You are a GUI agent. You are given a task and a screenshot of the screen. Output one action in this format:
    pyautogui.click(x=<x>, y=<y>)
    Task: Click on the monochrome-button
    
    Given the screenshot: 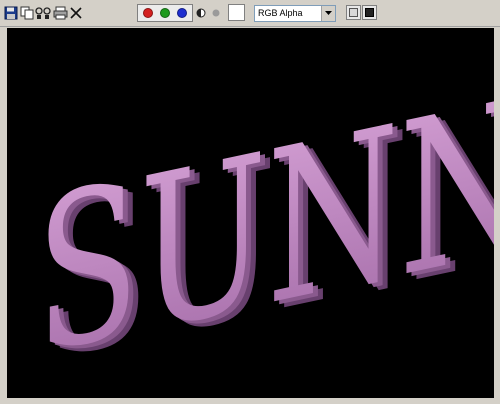 What is the action you would take?
    pyautogui.click(x=216, y=13)
    